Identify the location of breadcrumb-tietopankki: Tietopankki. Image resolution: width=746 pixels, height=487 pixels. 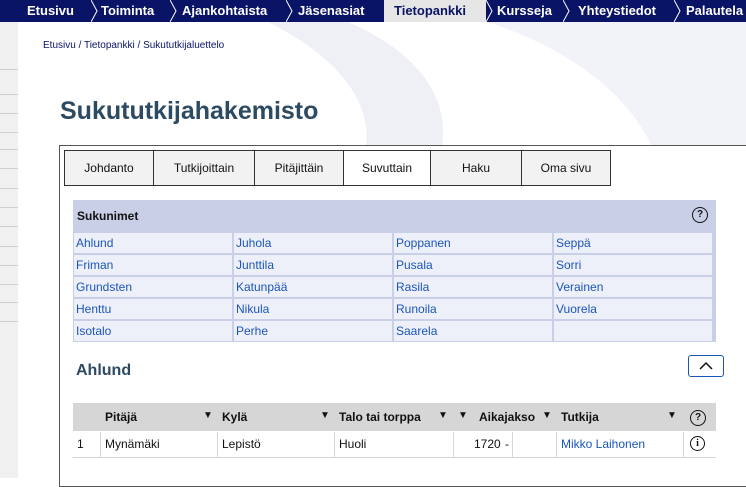
(109, 45).